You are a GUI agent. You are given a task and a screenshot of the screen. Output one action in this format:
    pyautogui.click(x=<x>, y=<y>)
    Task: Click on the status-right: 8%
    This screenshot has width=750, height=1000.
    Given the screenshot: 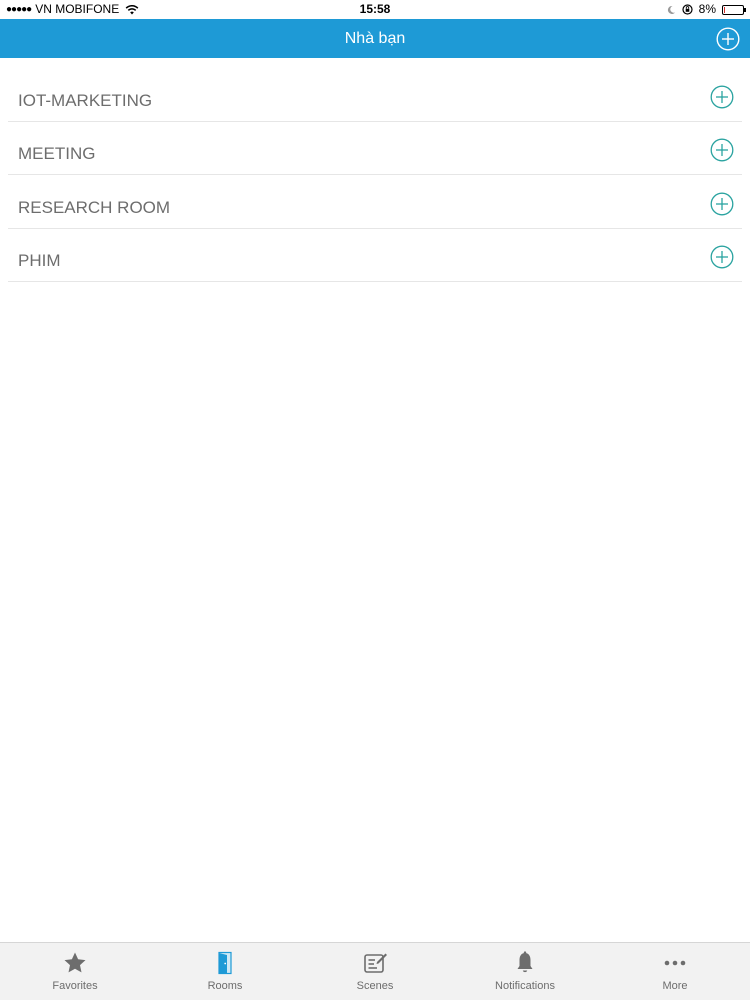 What is the action you would take?
    pyautogui.click(x=706, y=9)
    